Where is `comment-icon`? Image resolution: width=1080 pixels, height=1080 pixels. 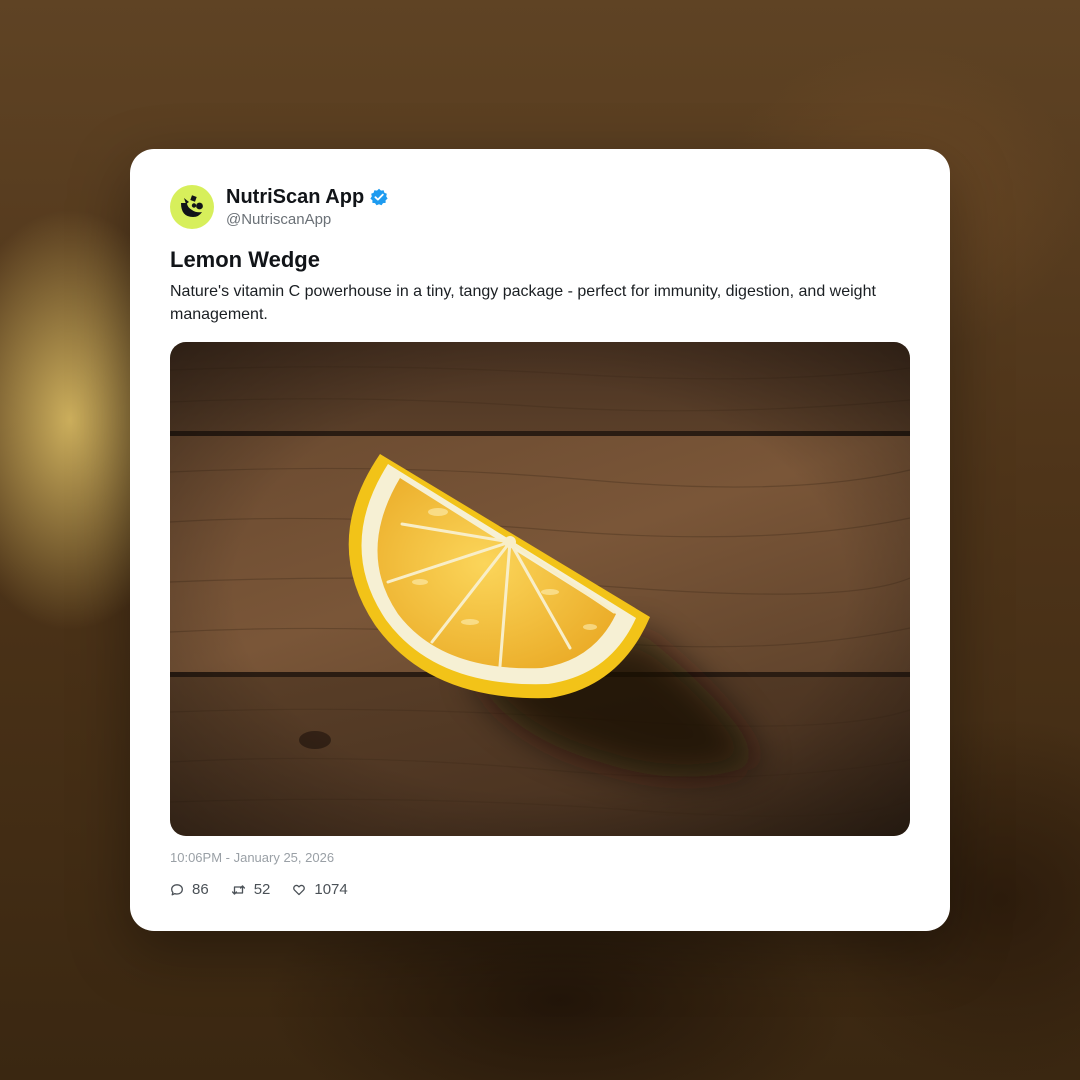
comment-icon is located at coordinates (177, 890).